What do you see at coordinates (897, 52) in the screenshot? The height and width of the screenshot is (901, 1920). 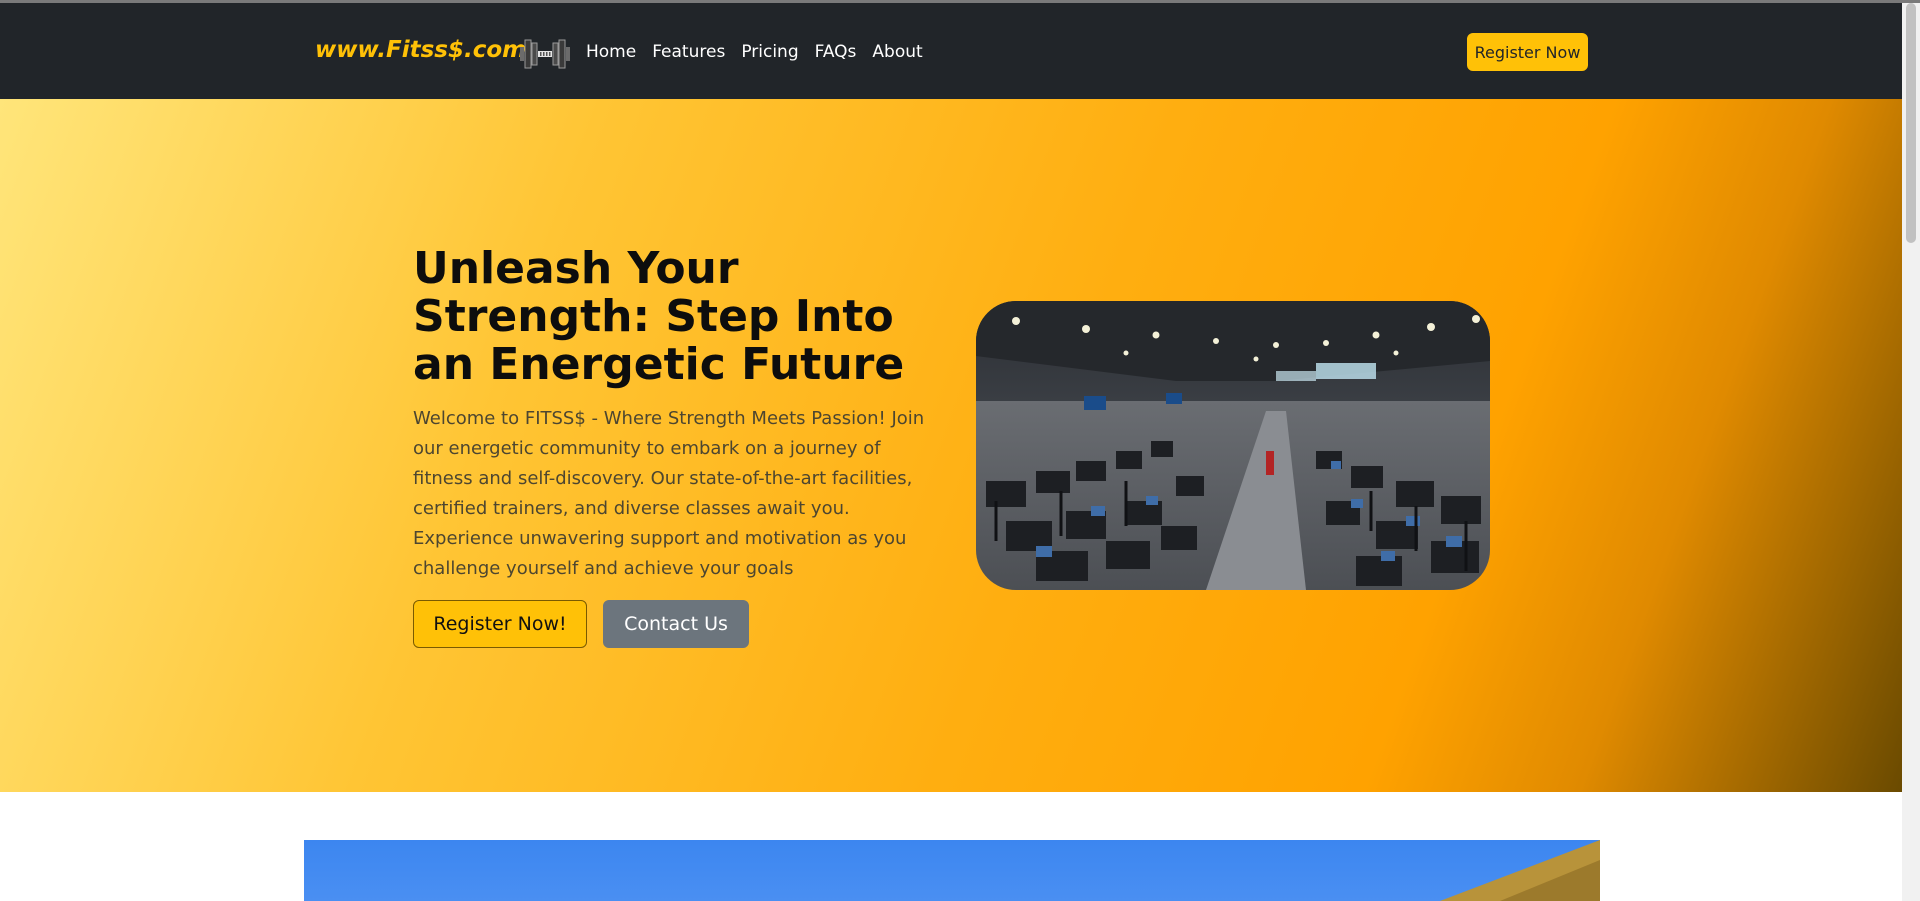 I see `nav-about: About` at bounding box center [897, 52].